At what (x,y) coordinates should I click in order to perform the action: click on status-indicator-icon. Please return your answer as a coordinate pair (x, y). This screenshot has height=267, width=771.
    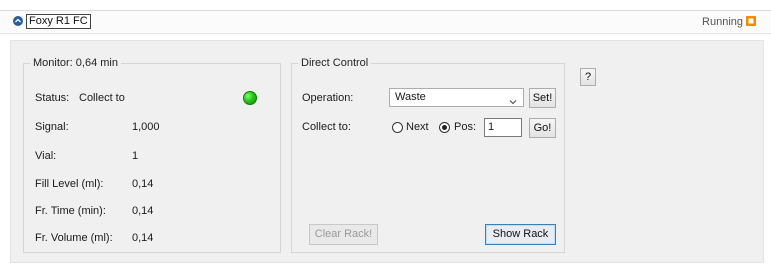
    Looking at the image, I should click on (250, 98).